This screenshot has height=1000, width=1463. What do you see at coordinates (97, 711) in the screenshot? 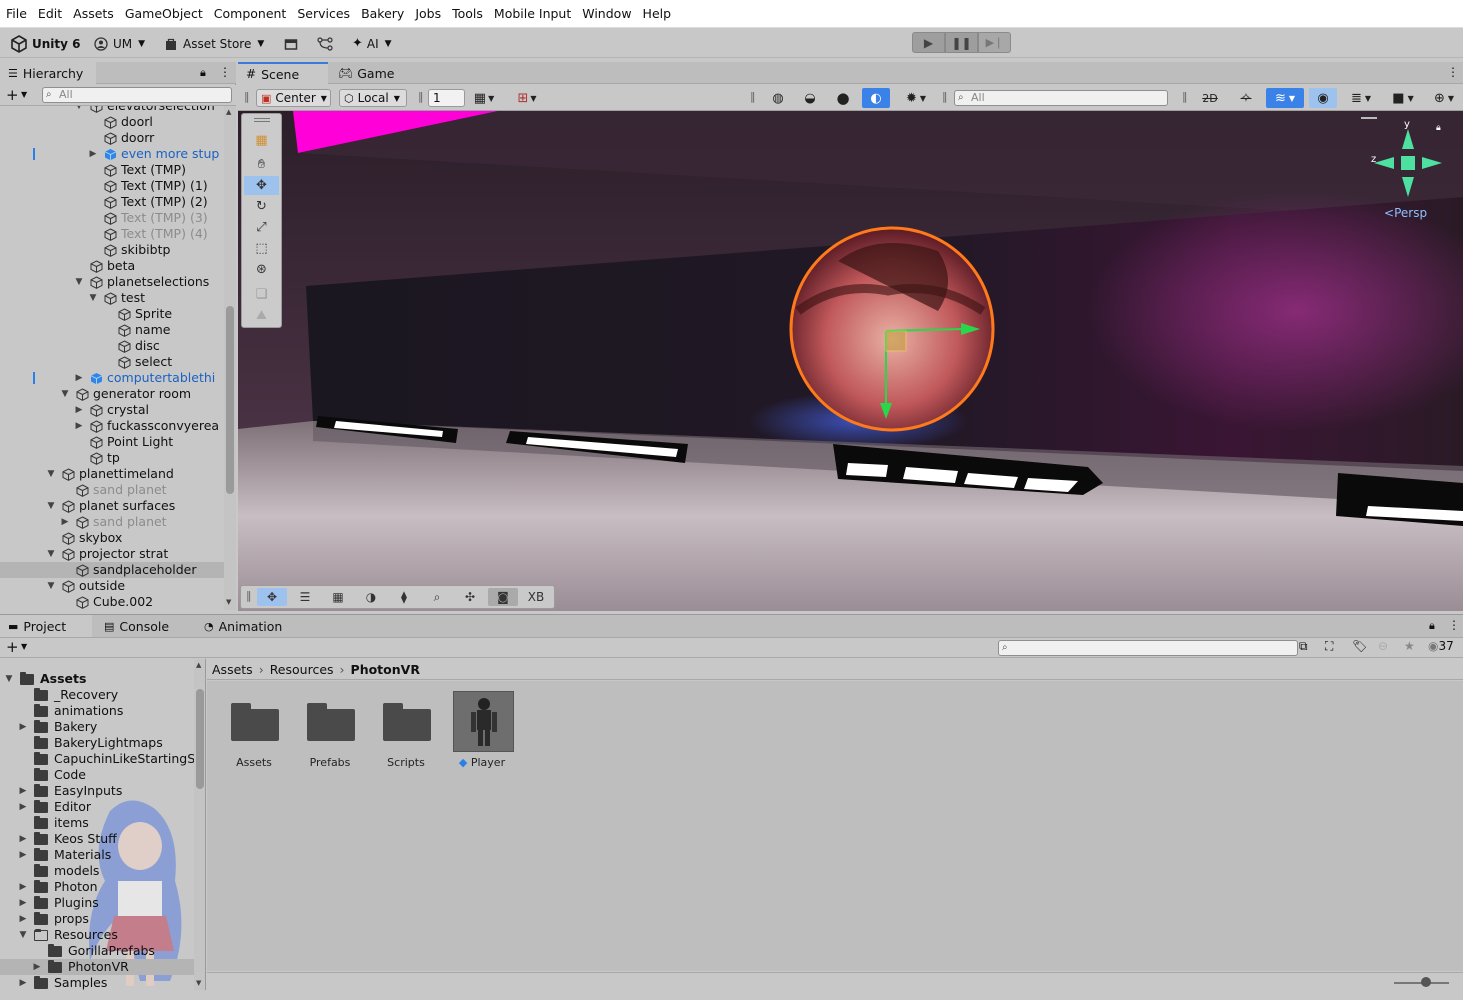
I see `project-folder-item: animations` at bounding box center [97, 711].